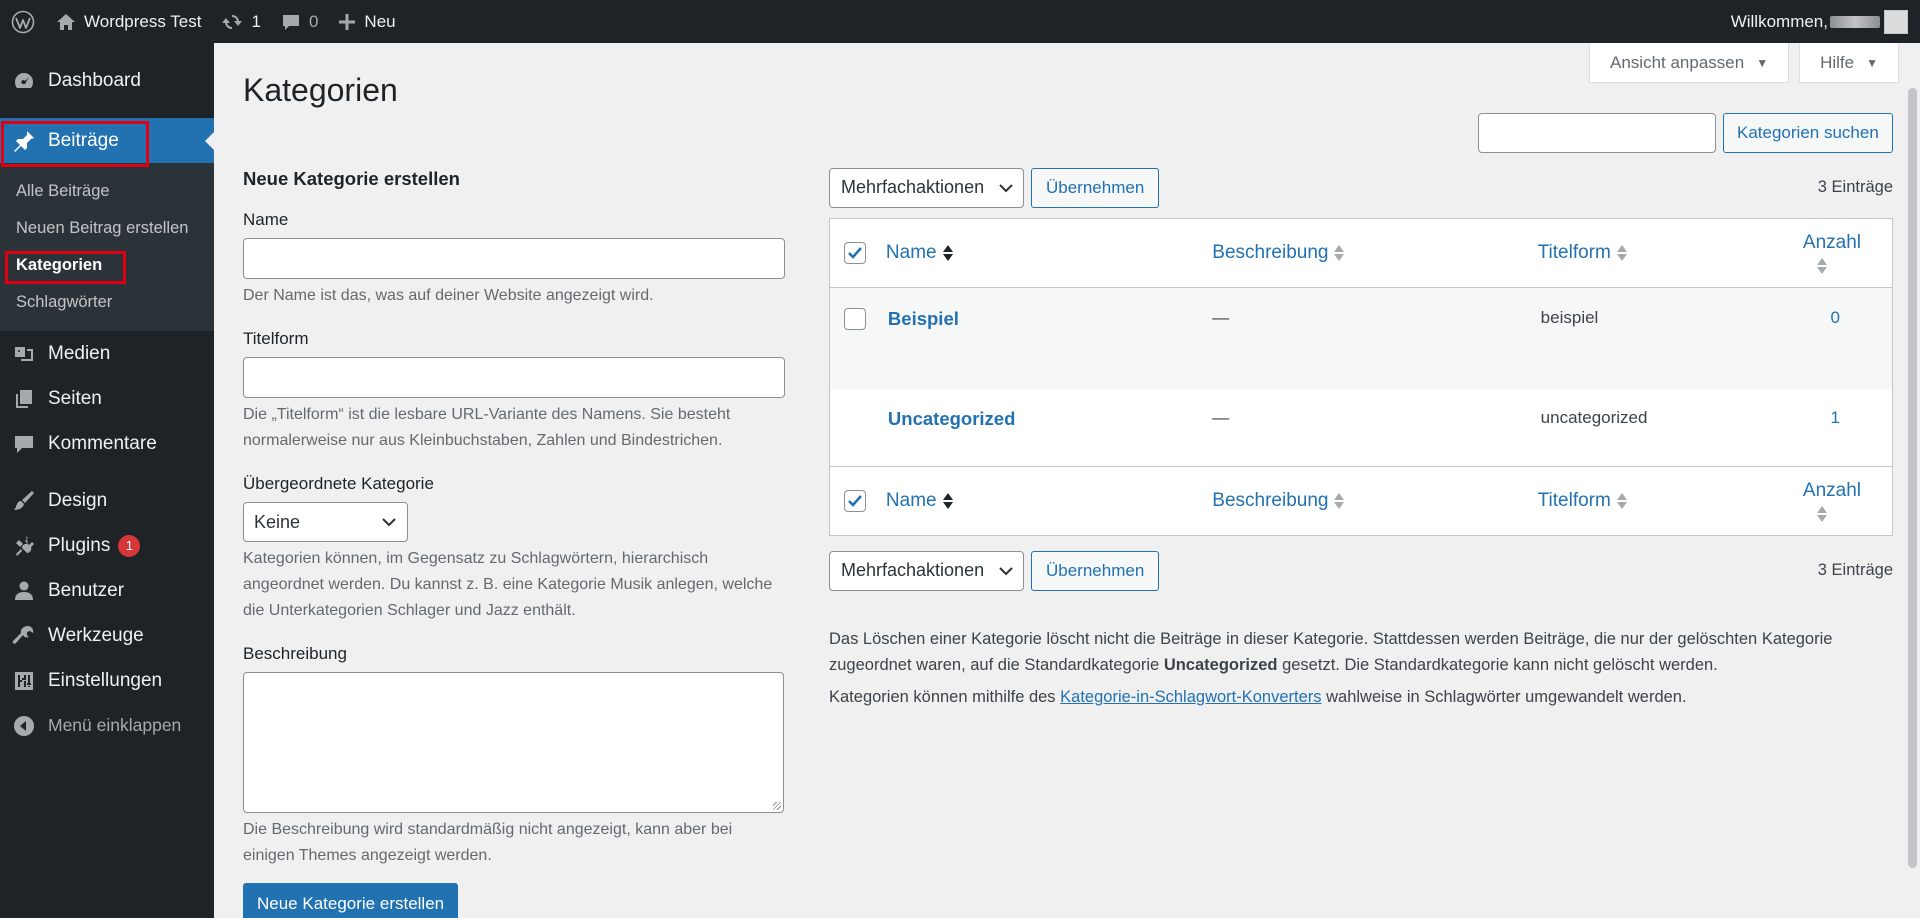 The image size is (1920, 918). What do you see at coordinates (1220, 665) in the screenshot?
I see `default-category-name: Uncategorized` at bounding box center [1220, 665].